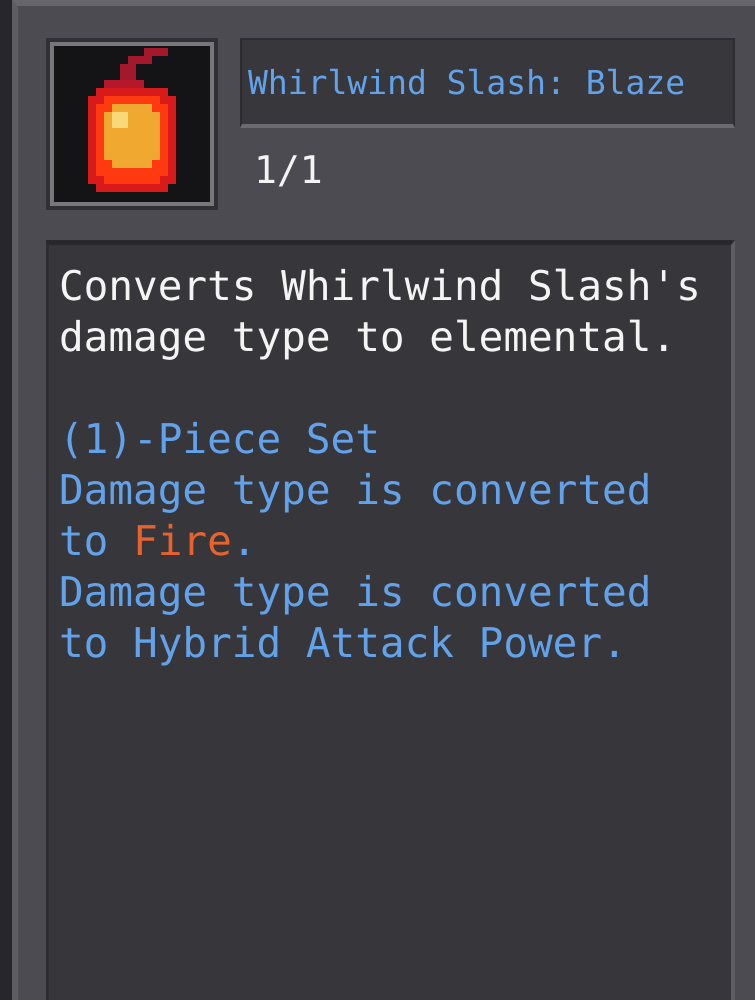 The width and height of the screenshot is (755, 1000). What do you see at coordinates (355, 618) in the screenshot?
I see `set-bonus-effect: Damage type is converted to Hybrid Attack Power.` at bounding box center [355, 618].